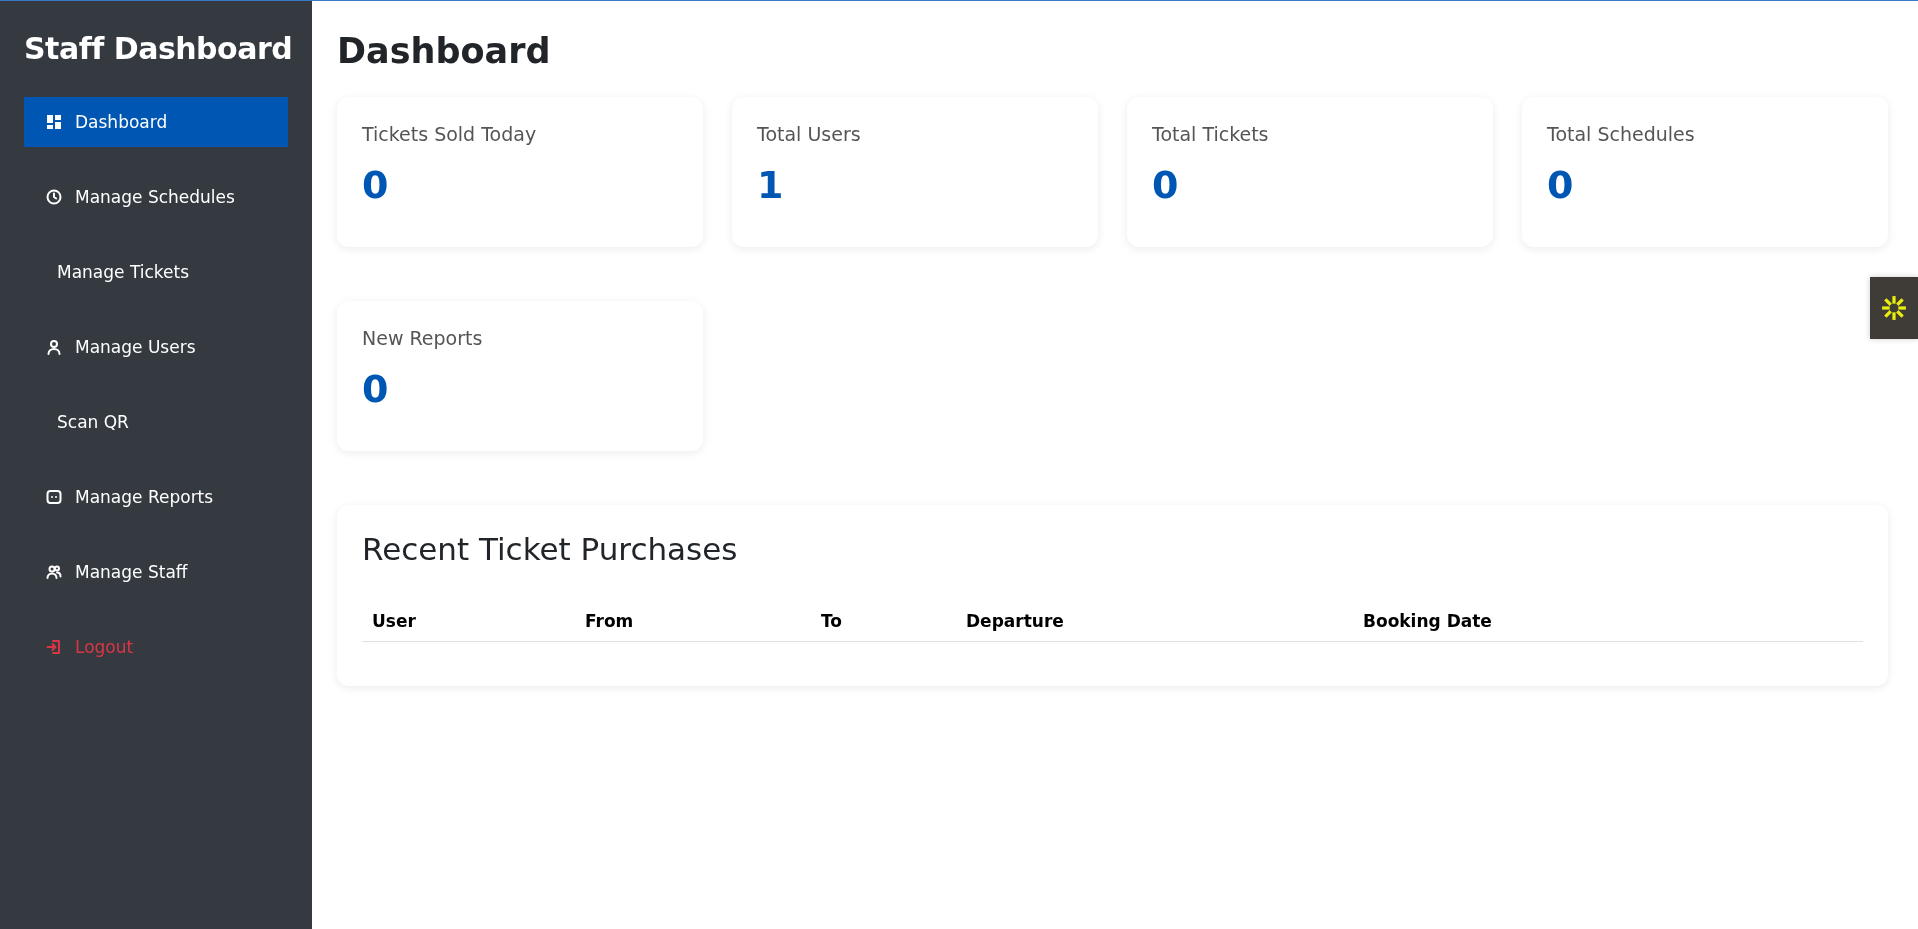  Describe the element at coordinates (610, 621) in the screenshot. I see `column-header: From` at that location.